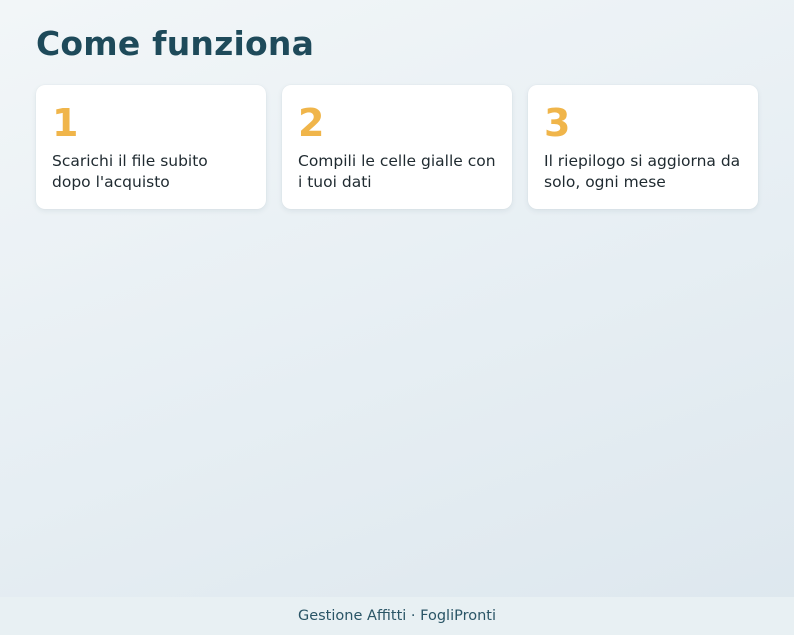  Describe the element at coordinates (311, 123) in the screenshot. I see `step-number: 2` at that location.